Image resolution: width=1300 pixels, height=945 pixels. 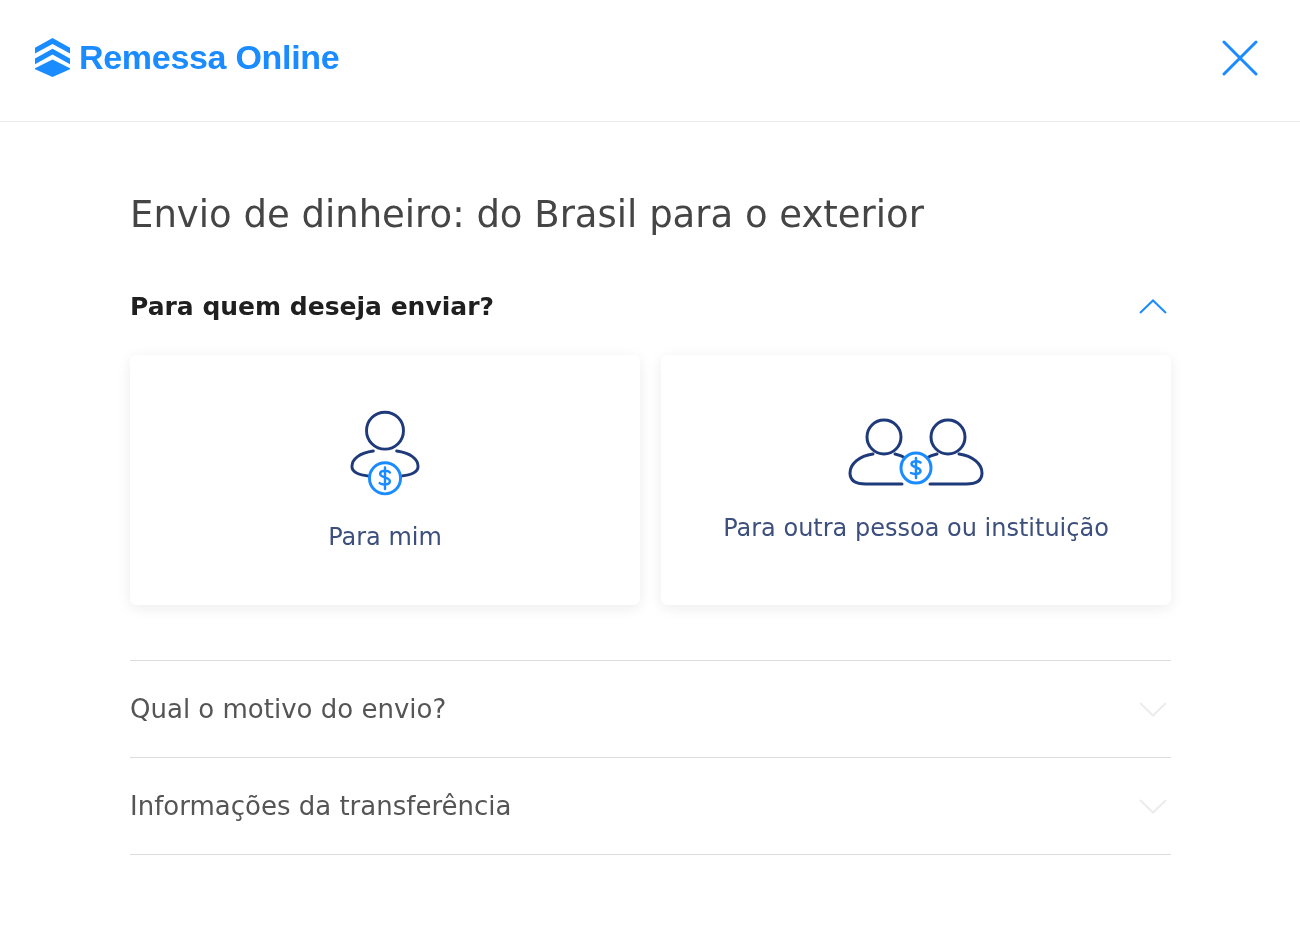 What do you see at coordinates (385, 453) in the screenshot?
I see `person-with-coin-icon` at bounding box center [385, 453].